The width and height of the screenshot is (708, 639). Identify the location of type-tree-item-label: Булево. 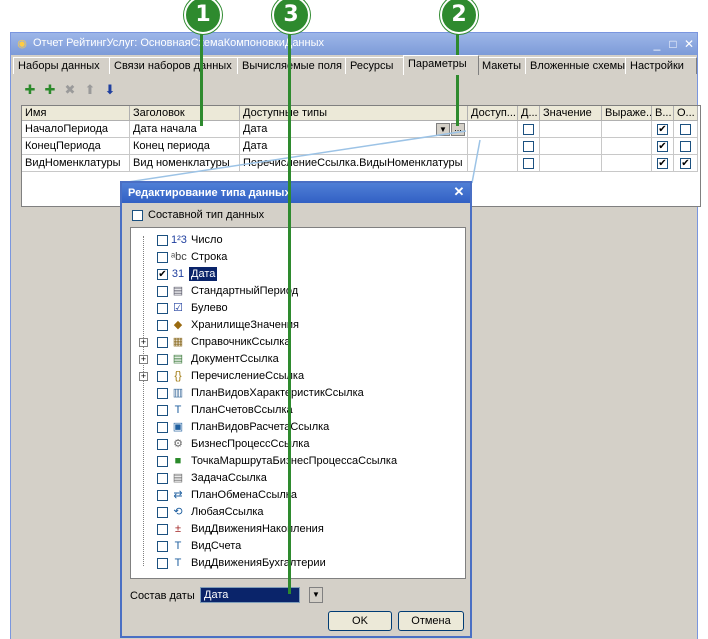
(209, 308).